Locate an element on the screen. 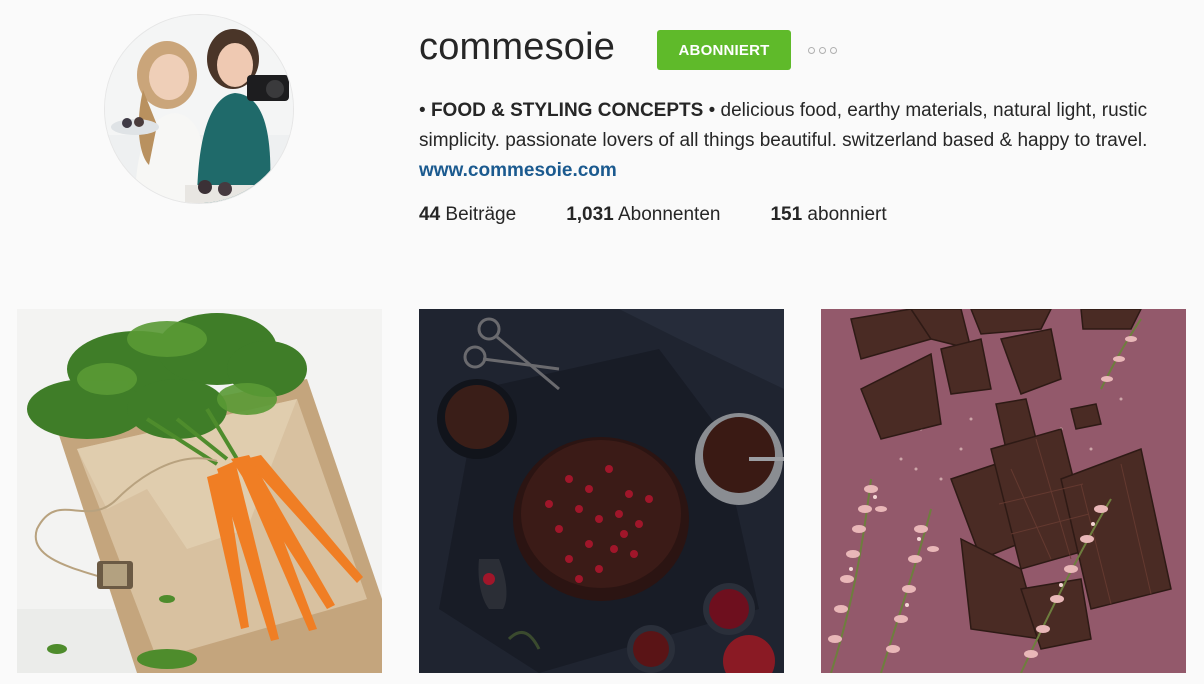  bio-title: FOOD & STYLING CONCEPTS is located at coordinates (567, 110).